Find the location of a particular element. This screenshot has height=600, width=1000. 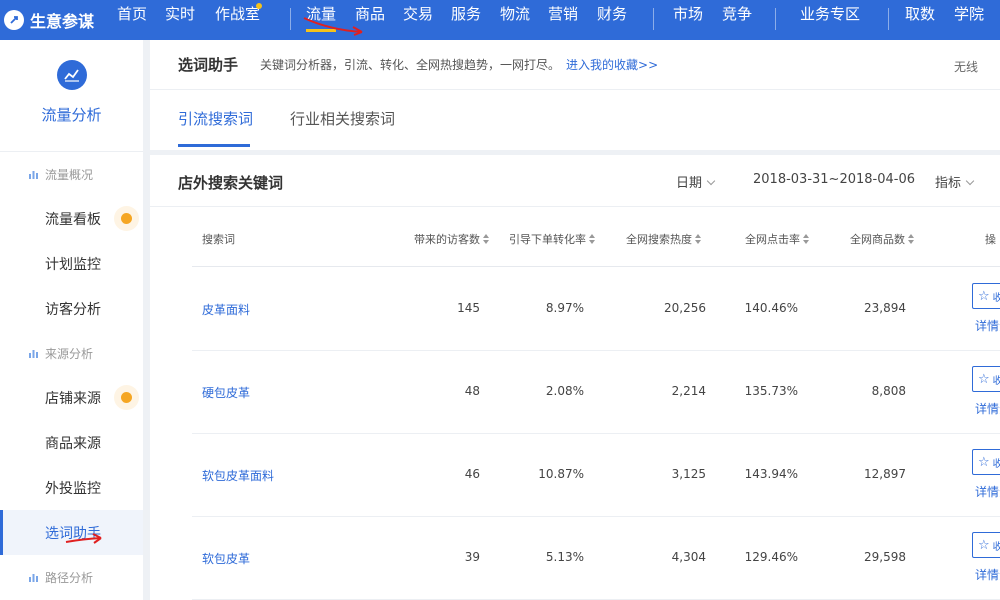

red-arrow-annotation-icon is located at coordinates (333, 26).